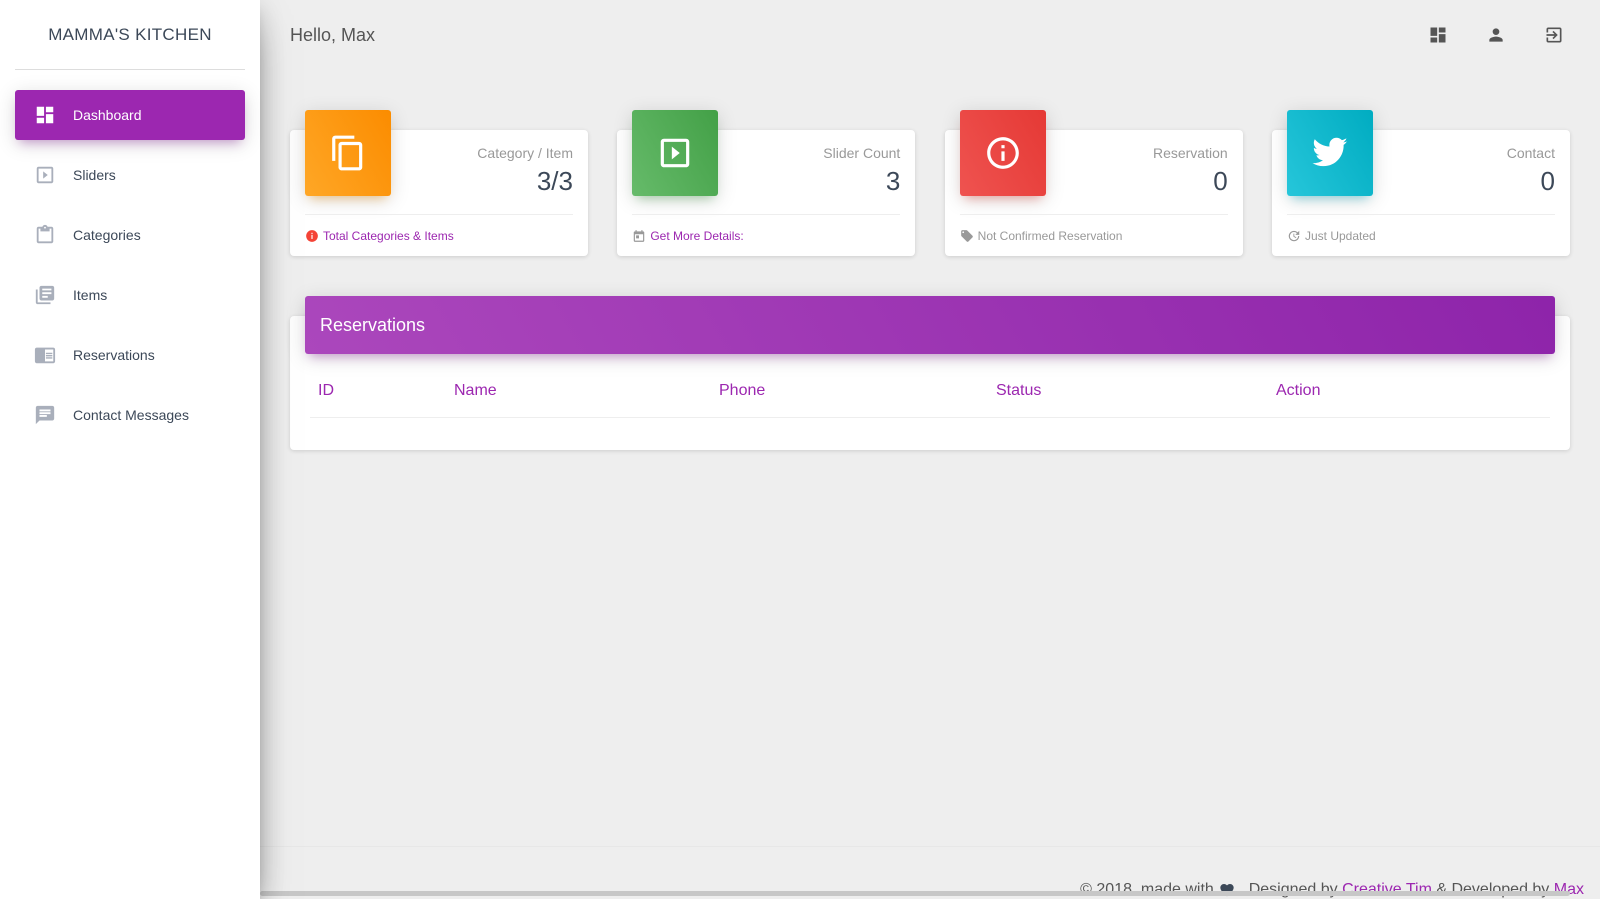  Describe the element at coordinates (930, 35) in the screenshot. I see `topbar: Hello, Max` at that location.